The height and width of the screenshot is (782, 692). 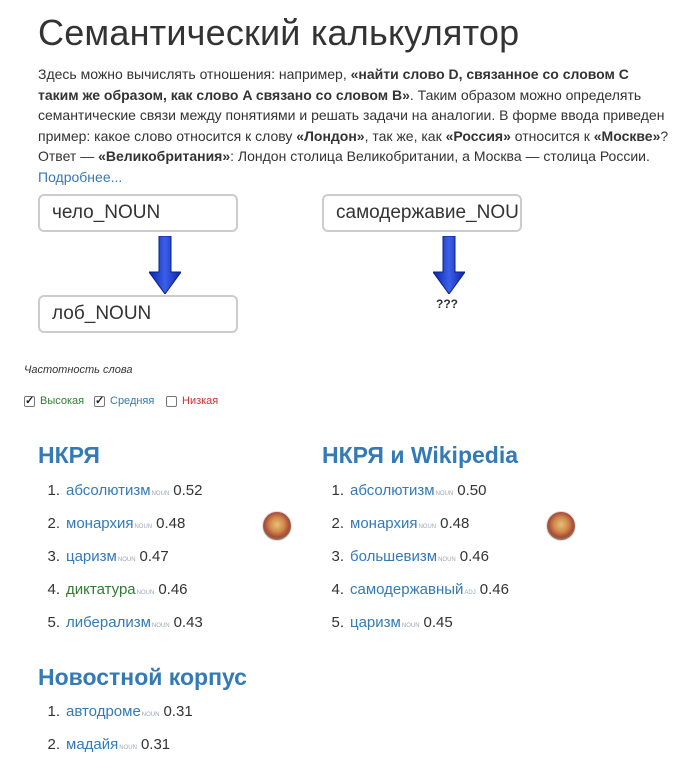 I want to click on frequency-high-label: Высокая, so click(x=62, y=401).